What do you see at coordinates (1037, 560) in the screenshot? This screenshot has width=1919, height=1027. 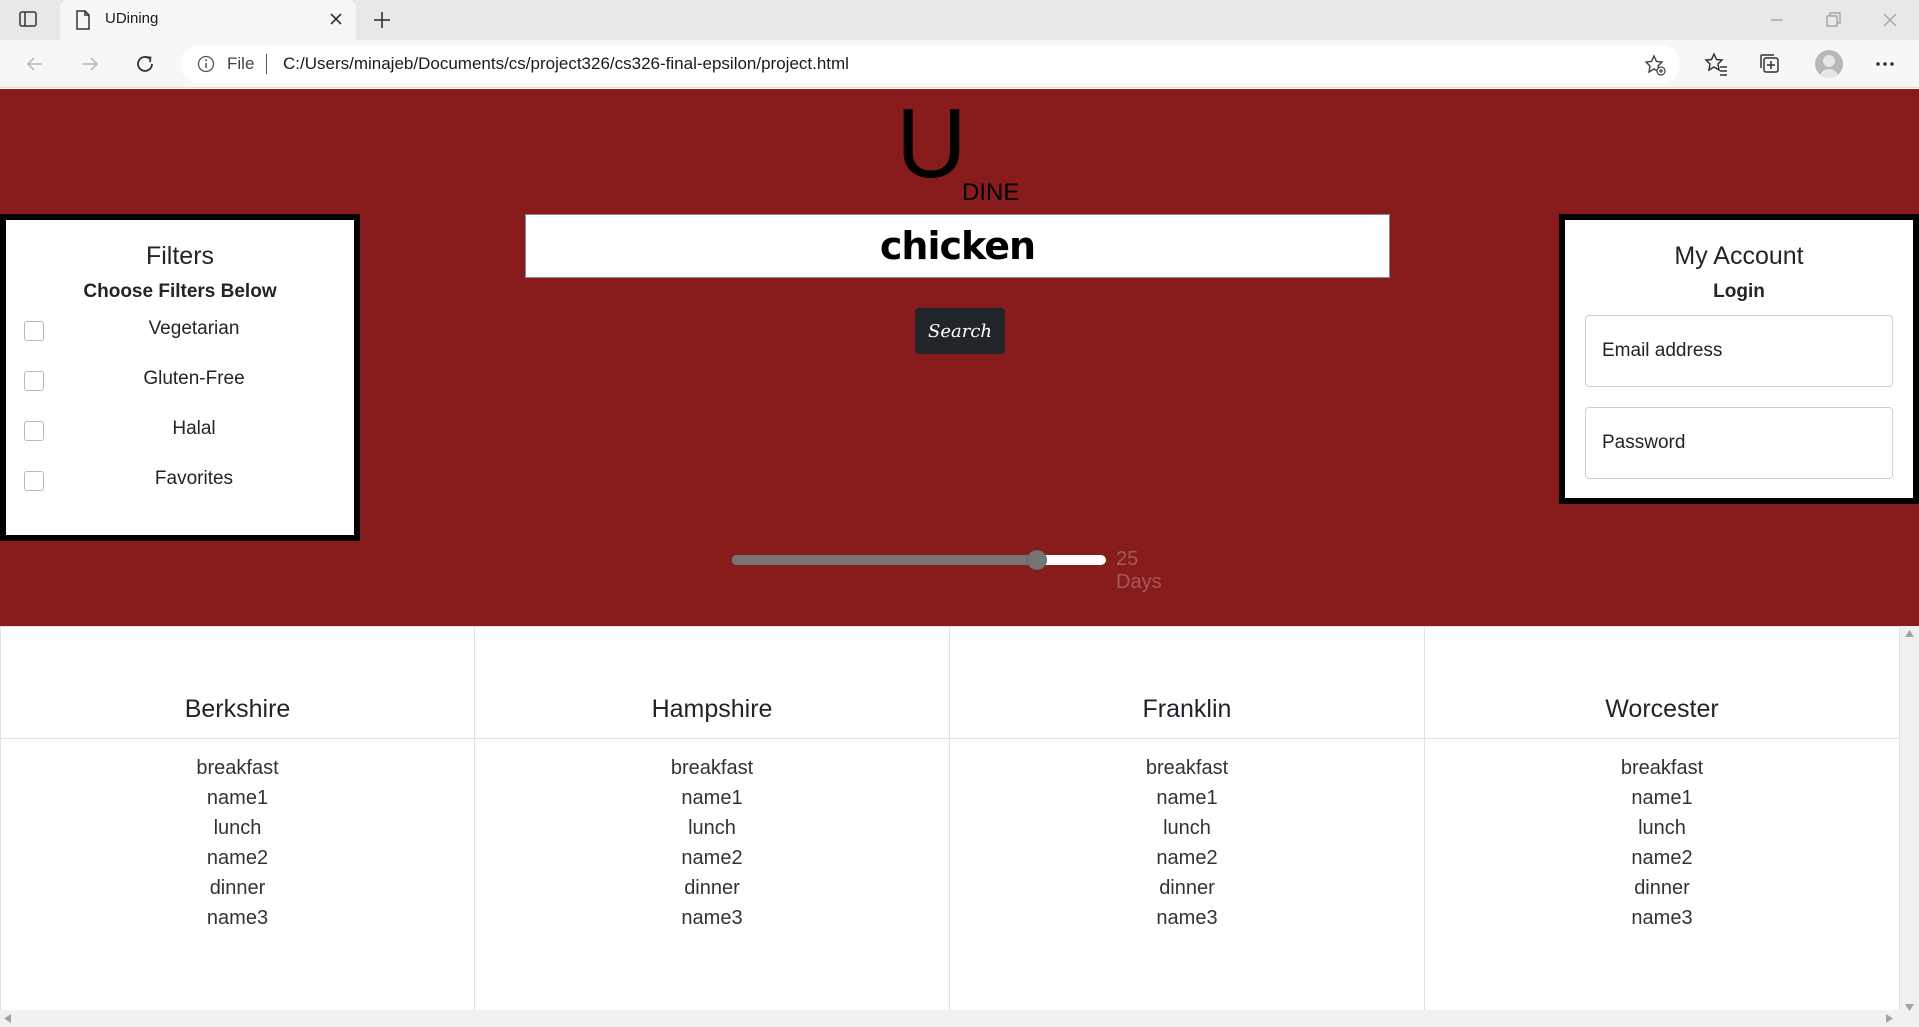 I see `slider-thumb` at bounding box center [1037, 560].